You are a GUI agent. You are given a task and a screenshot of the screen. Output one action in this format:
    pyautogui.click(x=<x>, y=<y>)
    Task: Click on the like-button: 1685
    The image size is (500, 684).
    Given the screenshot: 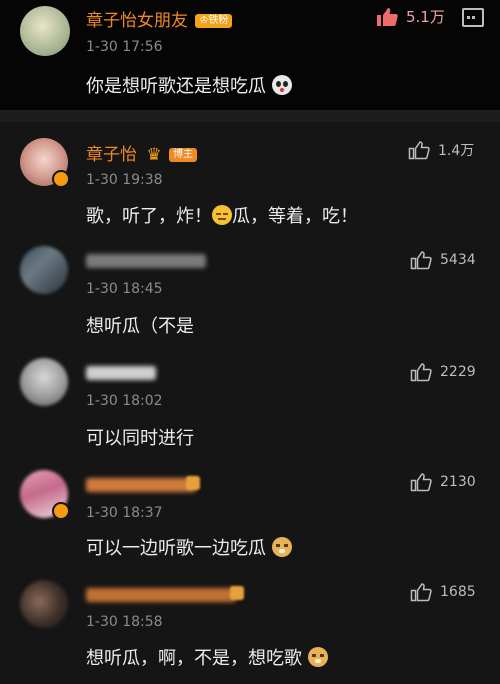 What is the action you would take?
    pyautogui.click(x=443, y=592)
    